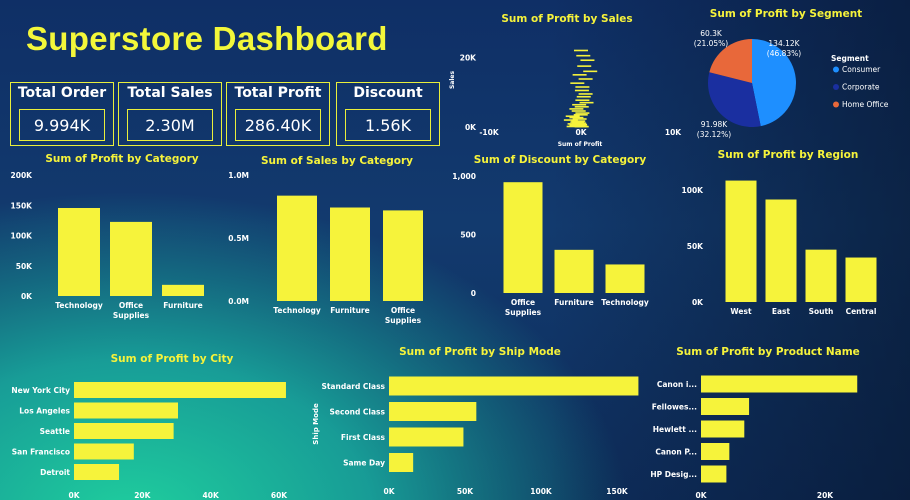 Image resolution: width=910 pixels, height=500 pixels. What do you see at coordinates (172, 359) in the screenshot?
I see `chart-title: Sum of Profit by City` at bounding box center [172, 359].